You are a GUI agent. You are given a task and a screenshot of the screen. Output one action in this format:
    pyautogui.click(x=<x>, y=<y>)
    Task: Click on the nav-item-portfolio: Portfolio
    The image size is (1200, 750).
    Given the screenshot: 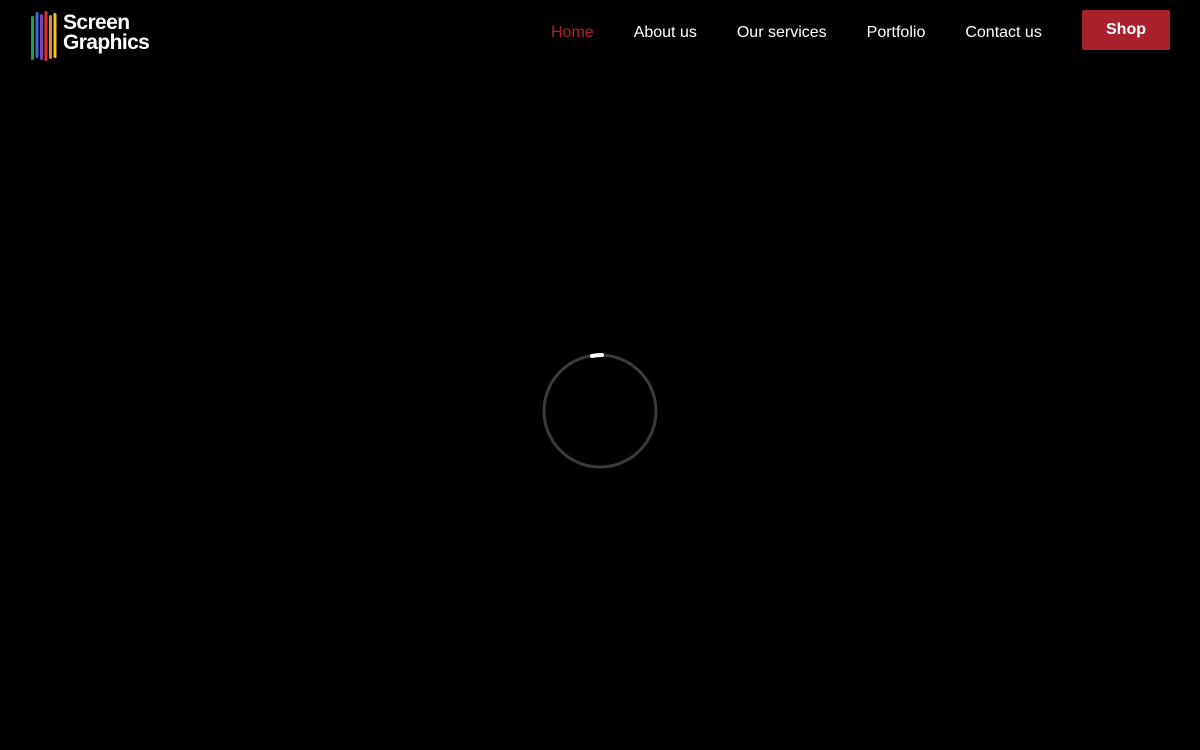 What is the action you would take?
    pyautogui.click(x=896, y=33)
    